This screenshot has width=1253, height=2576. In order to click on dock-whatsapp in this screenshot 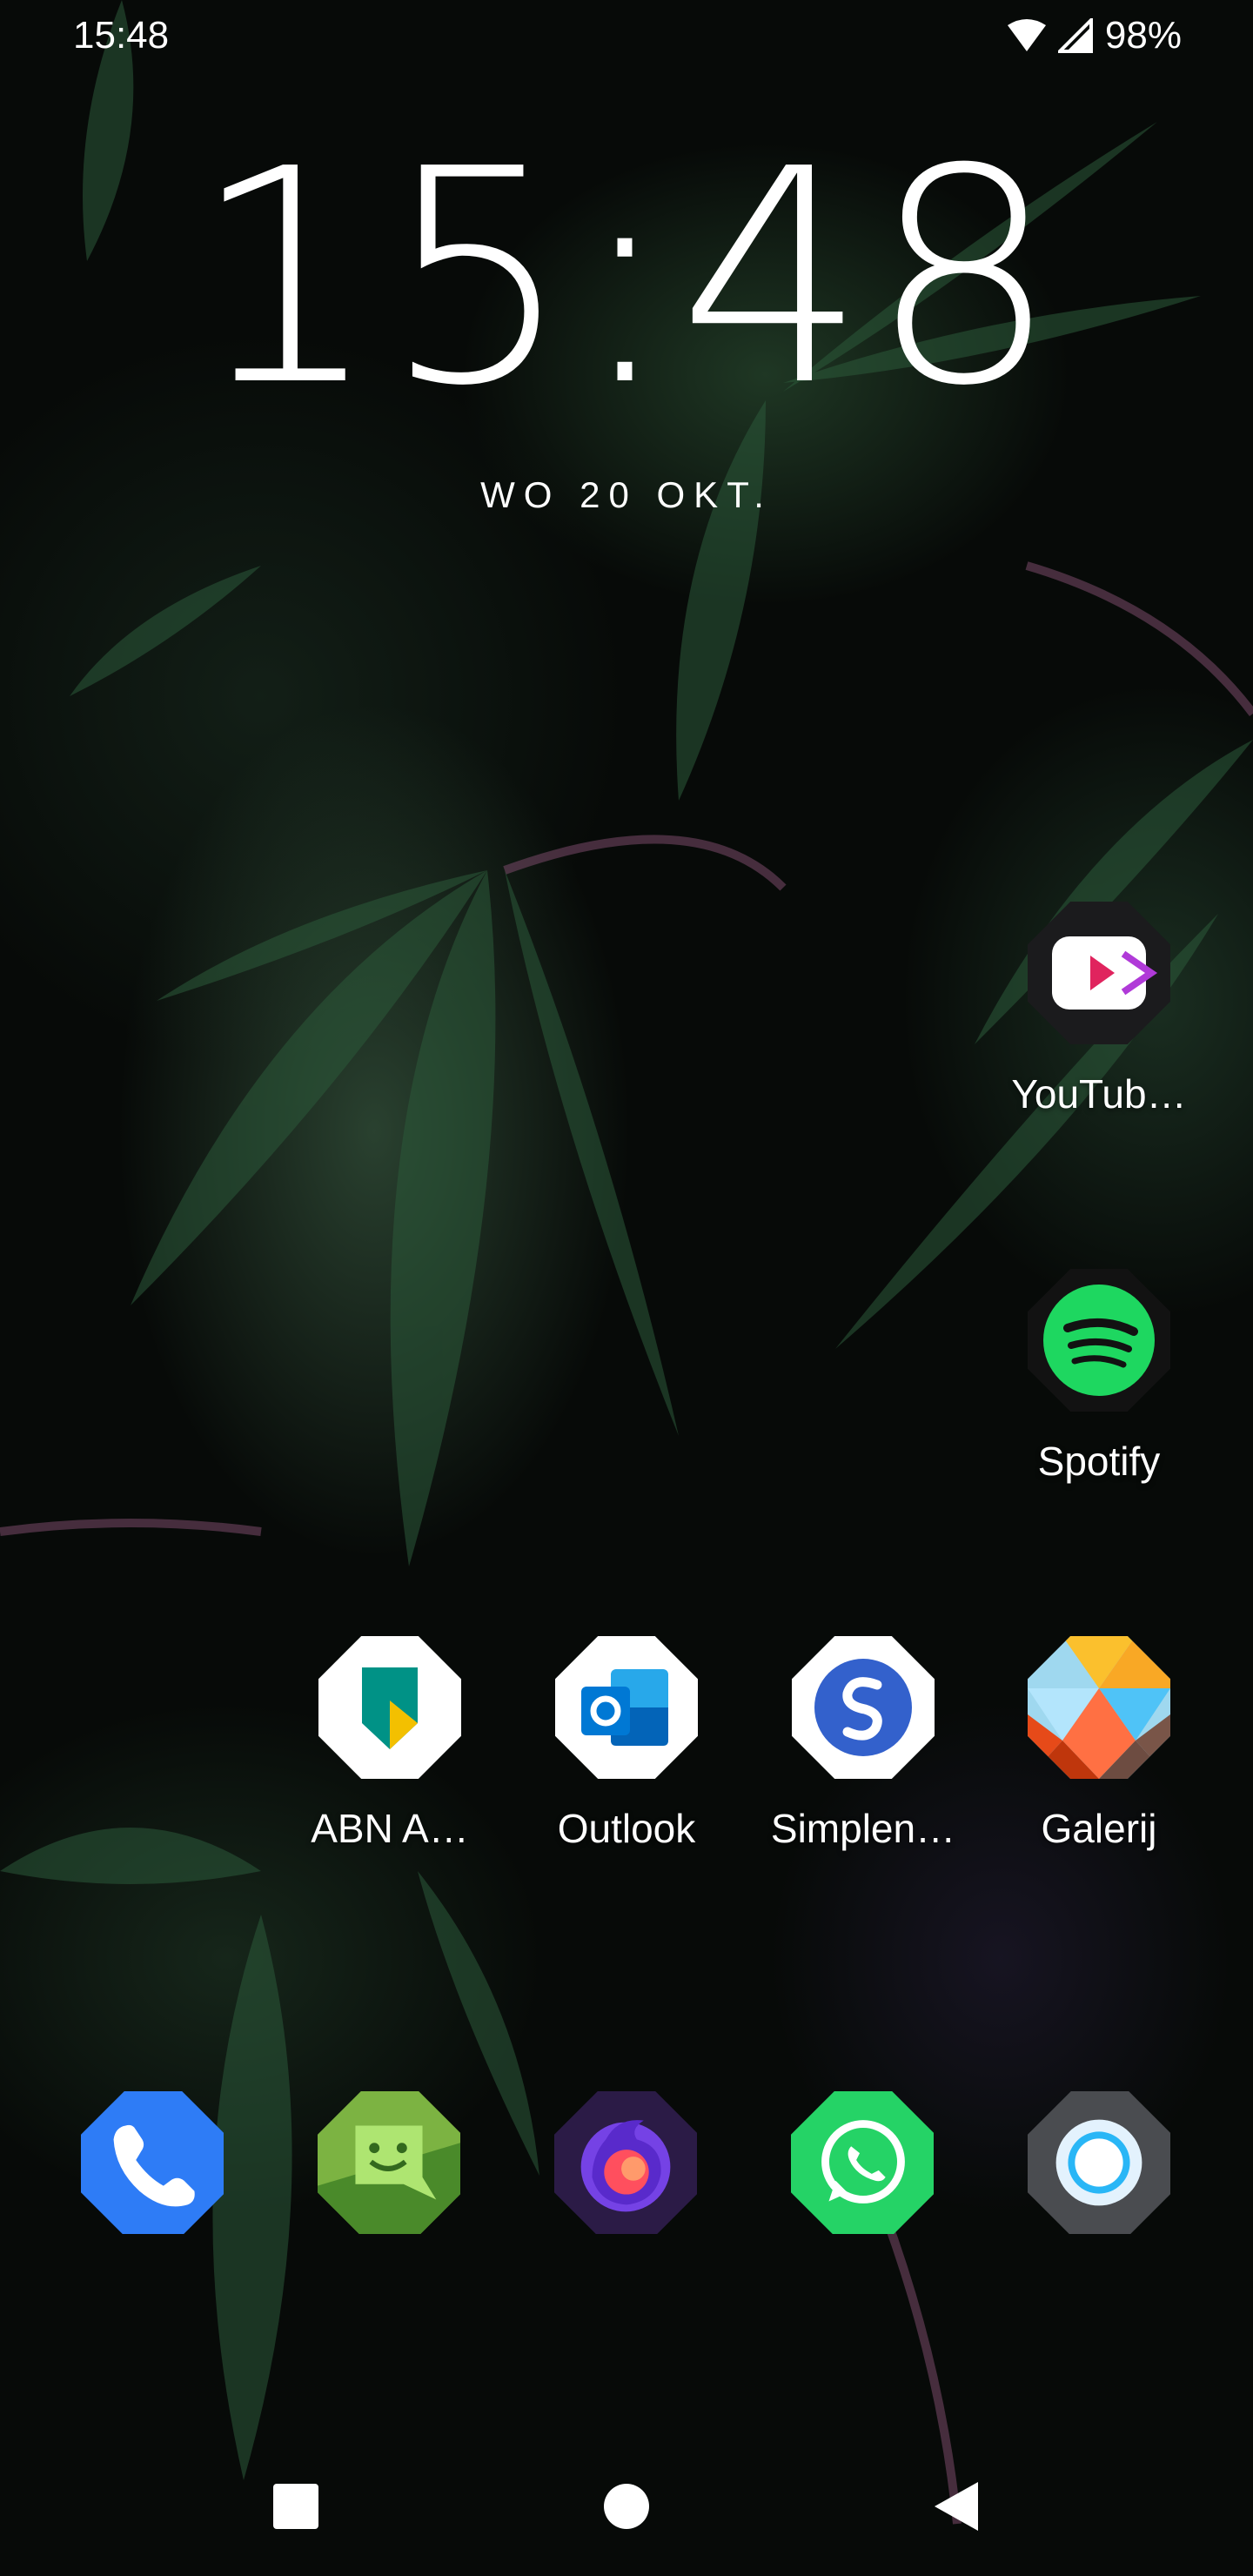, I will do `click(863, 2163)`.